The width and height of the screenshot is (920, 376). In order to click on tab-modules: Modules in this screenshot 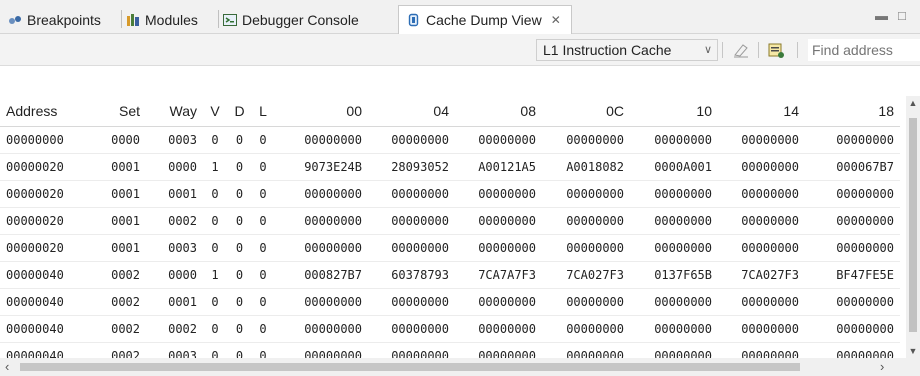, I will do `click(162, 19)`.